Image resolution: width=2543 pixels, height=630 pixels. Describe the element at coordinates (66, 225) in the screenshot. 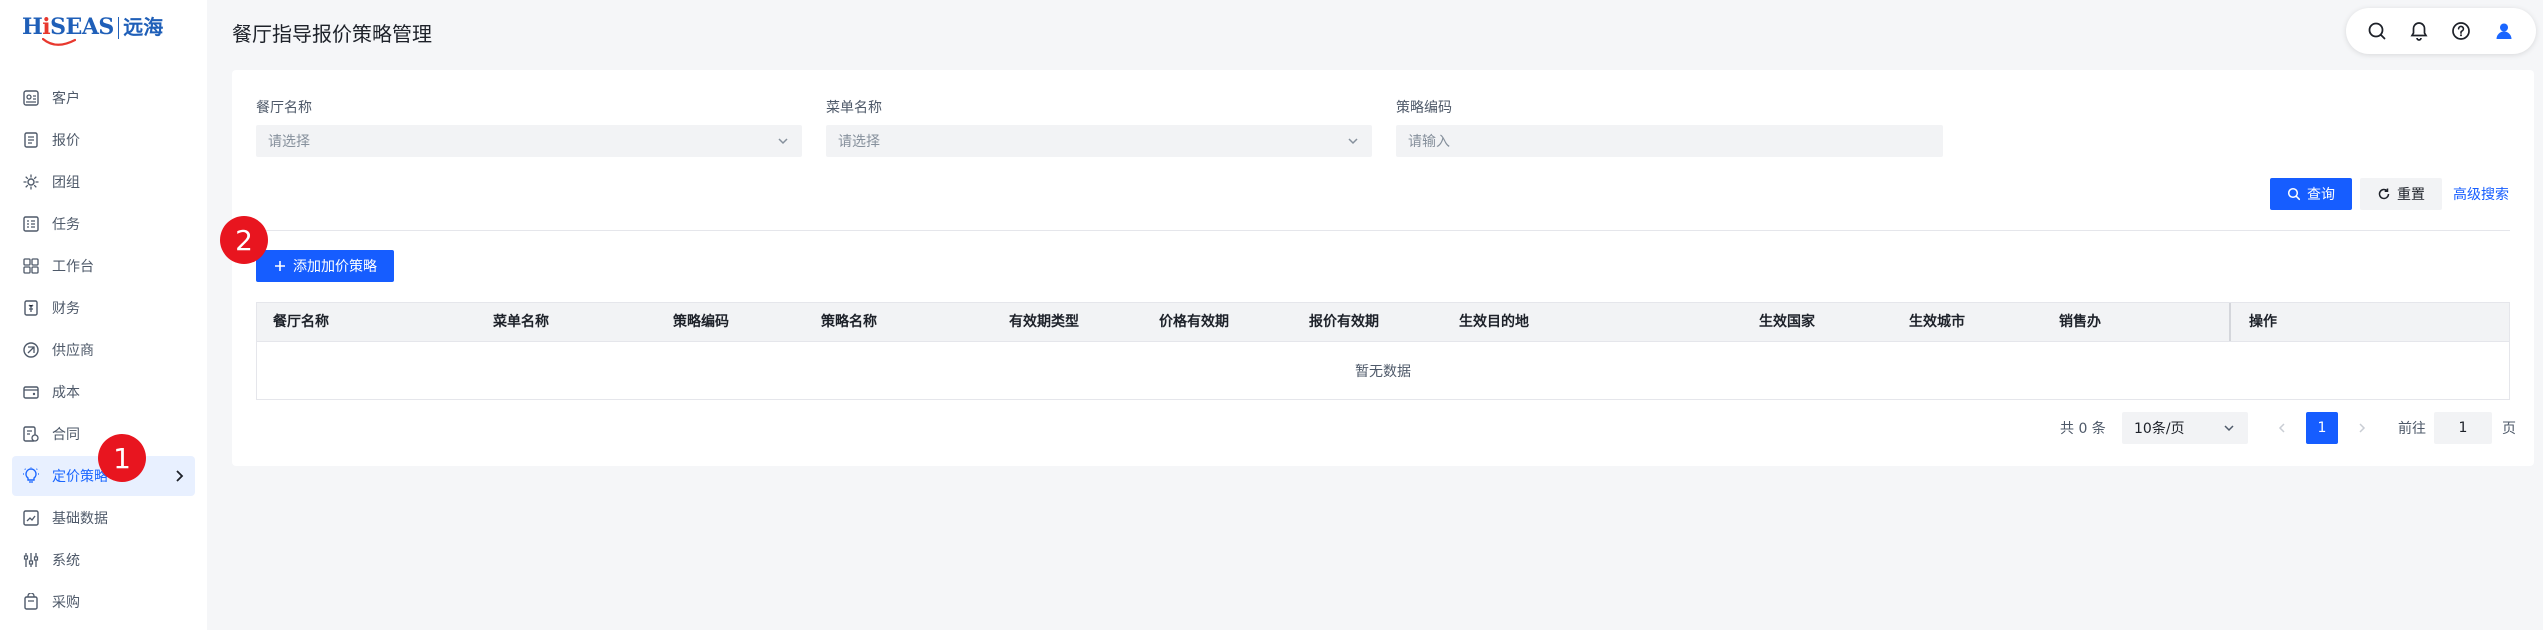

I see `sidebar-item-label: 任务` at that location.